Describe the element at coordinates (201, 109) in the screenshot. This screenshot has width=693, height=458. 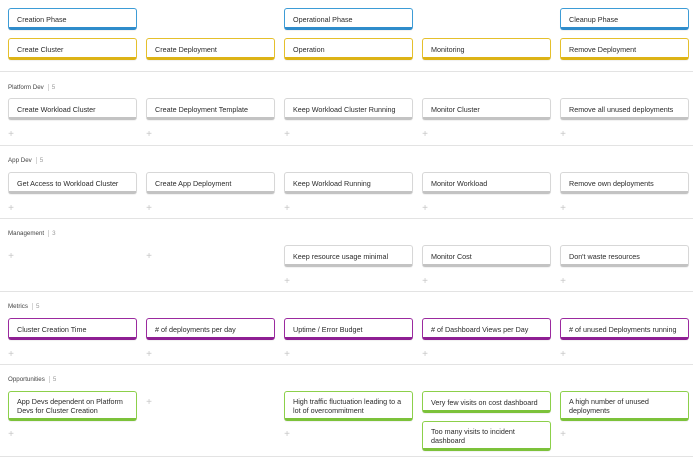
I see `card-text: Create Deployment Template` at that location.